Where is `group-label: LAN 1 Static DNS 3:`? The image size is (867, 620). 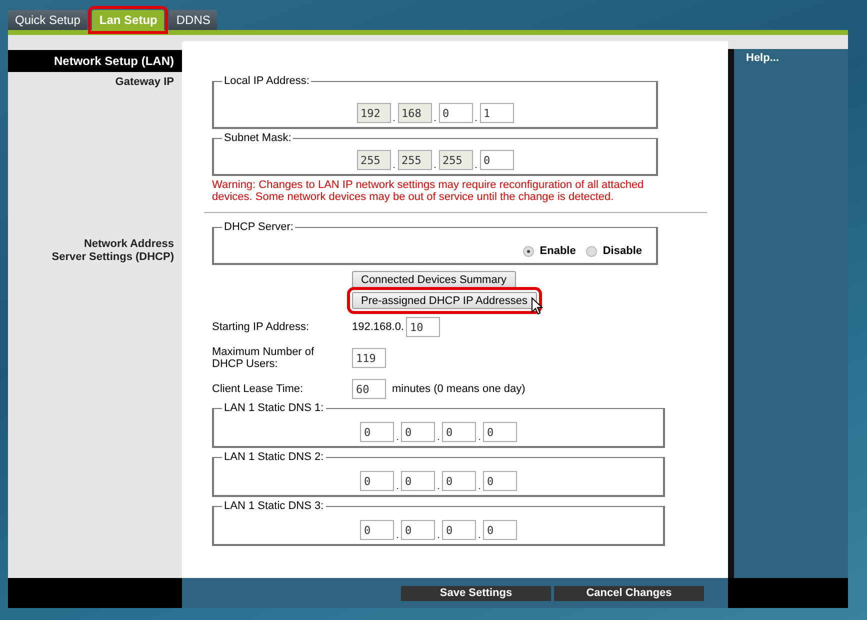 group-label: LAN 1 Static DNS 3: is located at coordinates (274, 506).